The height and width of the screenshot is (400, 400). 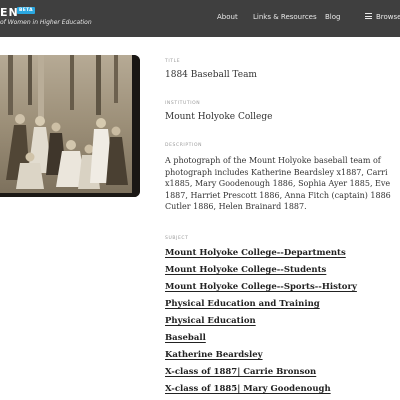 I want to click on subject-link: Mount Holyoke College--Sports--History, so click(x=261, y=287).